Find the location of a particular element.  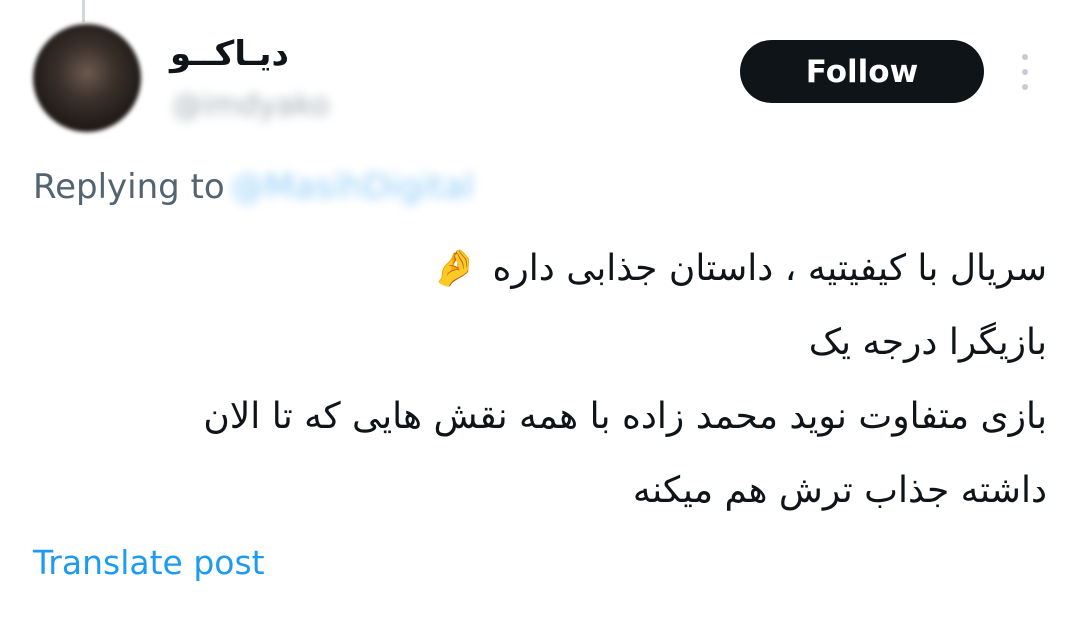

author-display-name: دیـاکــو is located at coordinates (229, 54).